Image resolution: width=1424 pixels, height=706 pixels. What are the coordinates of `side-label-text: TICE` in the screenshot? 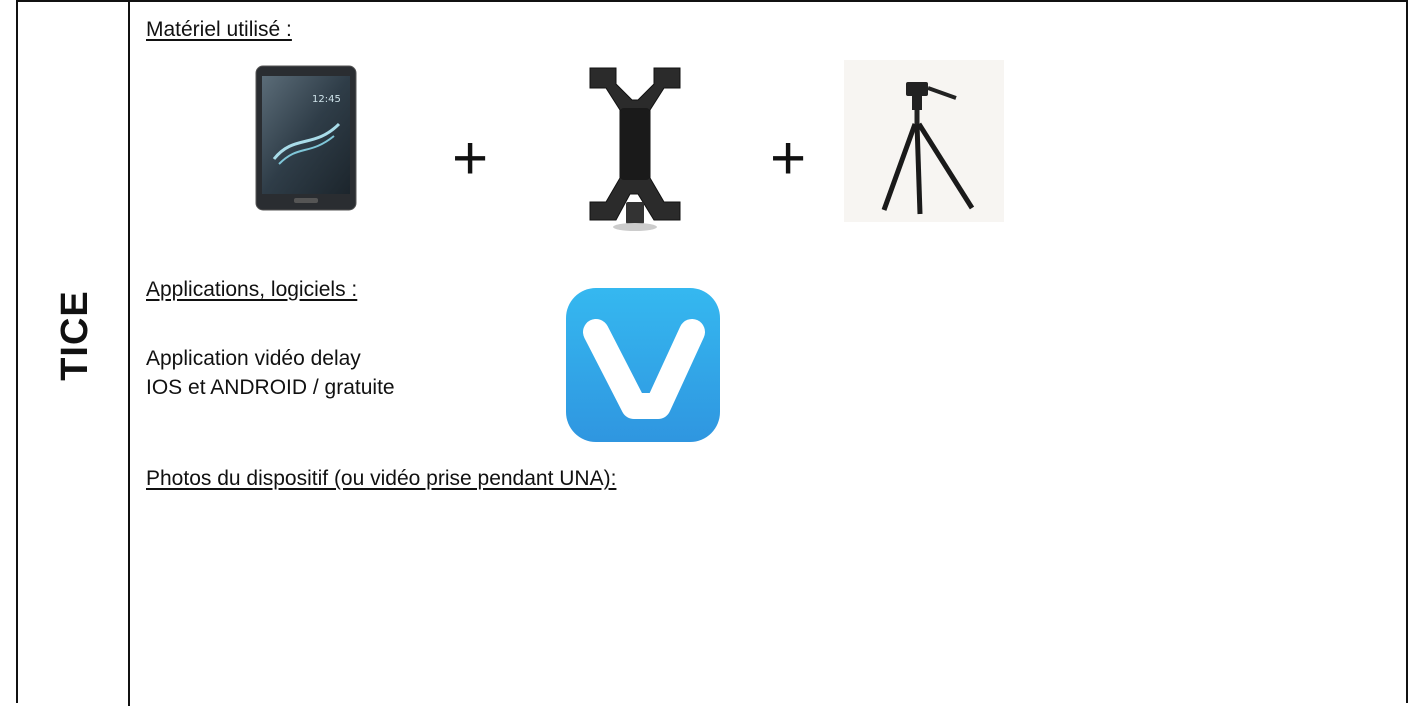 It's located at (74, 335).